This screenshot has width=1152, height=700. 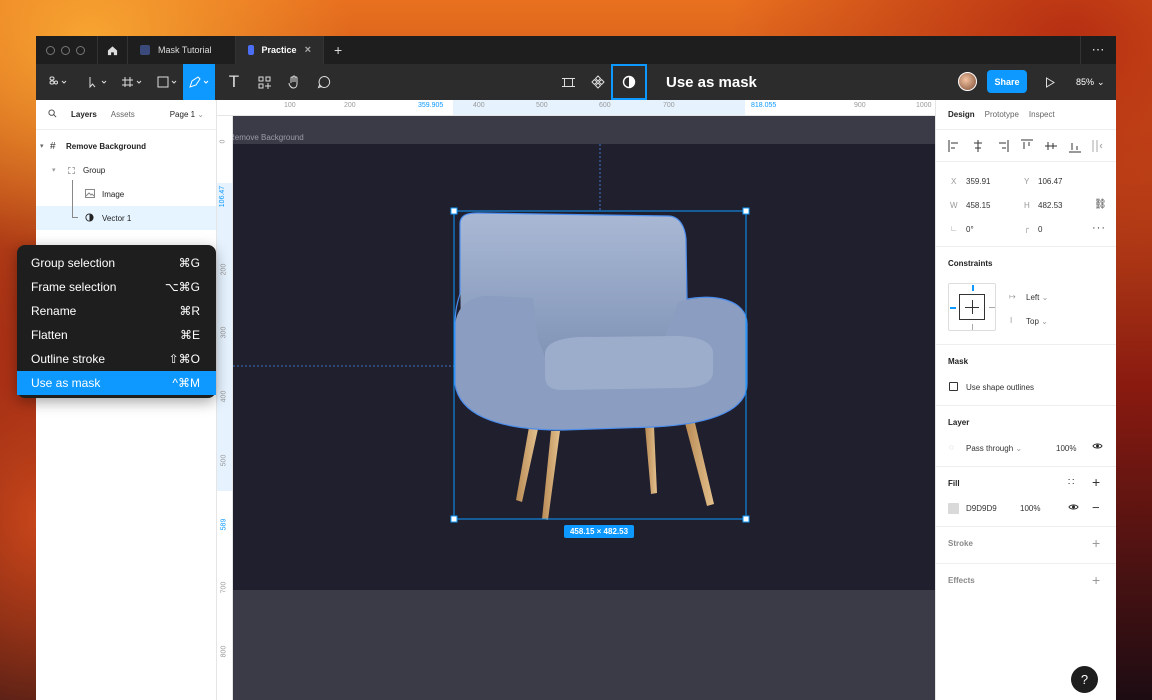 What do you see at coordinates (116, 359) in the screenshot?
I see `menu-item-outline-stroke: Outline stroke ⇧⌘O` at bounding box center [116, 359].